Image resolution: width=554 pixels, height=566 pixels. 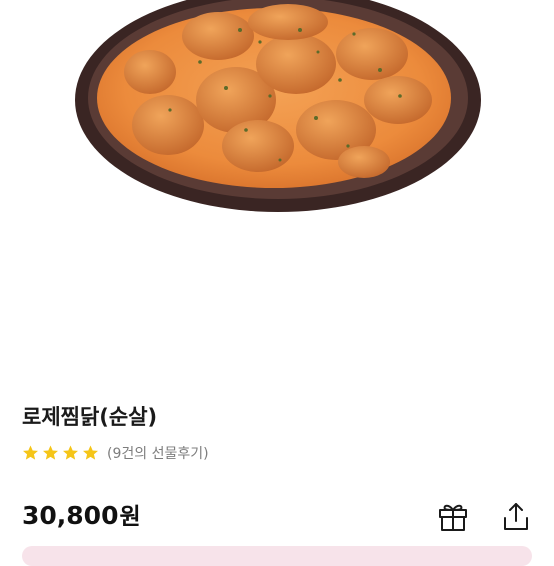 What do you see at coordinates (70, 515) in the screenshot?
I see `price-value: 30,800` at bounding box center [70, 515].